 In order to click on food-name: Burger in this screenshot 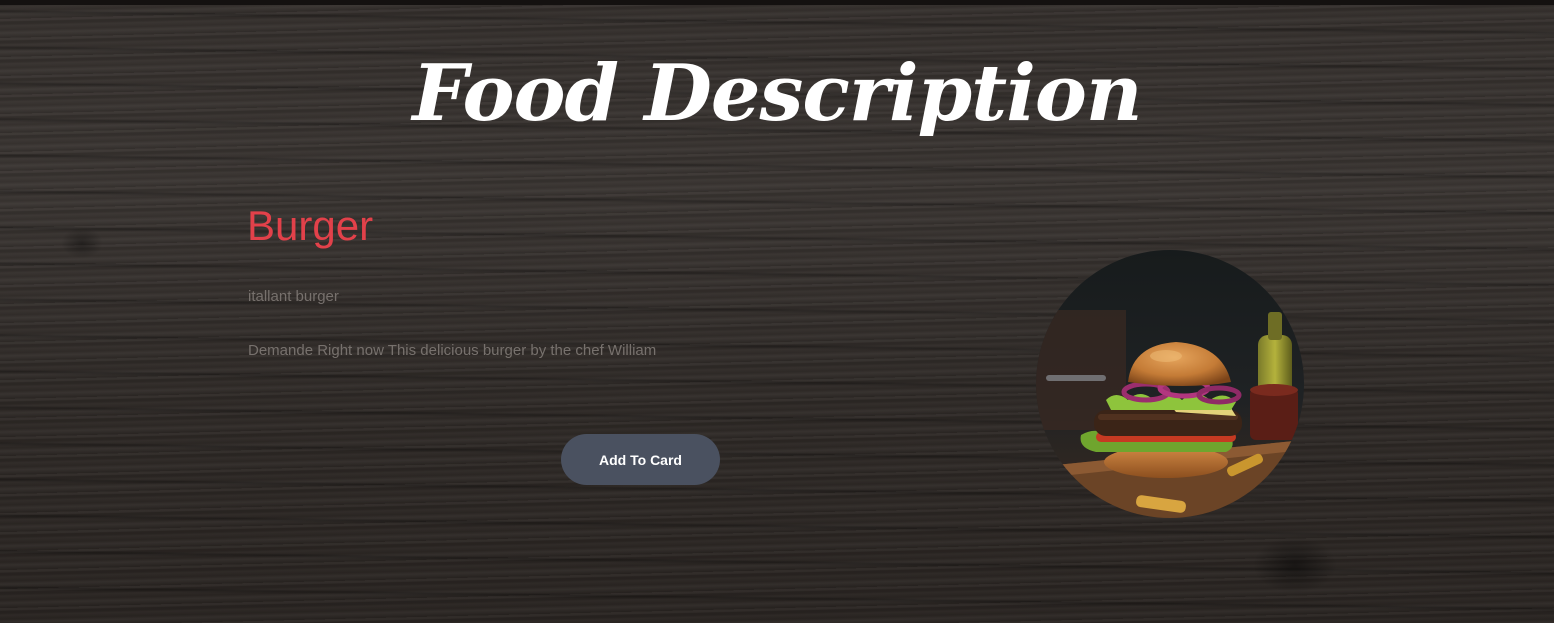, I will do `click(310, 225)`.